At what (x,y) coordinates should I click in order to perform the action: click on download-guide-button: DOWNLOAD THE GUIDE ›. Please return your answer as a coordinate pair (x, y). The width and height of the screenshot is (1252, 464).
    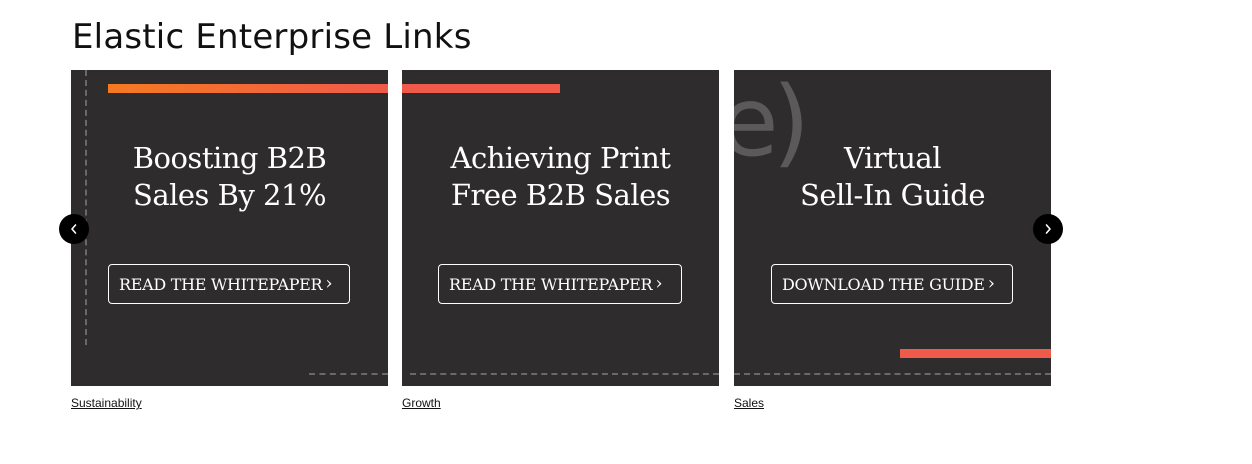
    Looking at the image, I should click on (892, 284).